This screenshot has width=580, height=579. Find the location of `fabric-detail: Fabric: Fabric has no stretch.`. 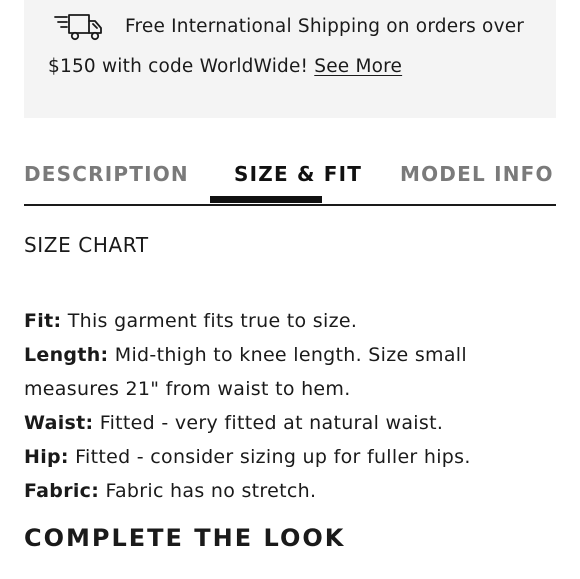

fabric-detail: Fabric: Fabric has no stretch. is located at coordinates (294, 491).